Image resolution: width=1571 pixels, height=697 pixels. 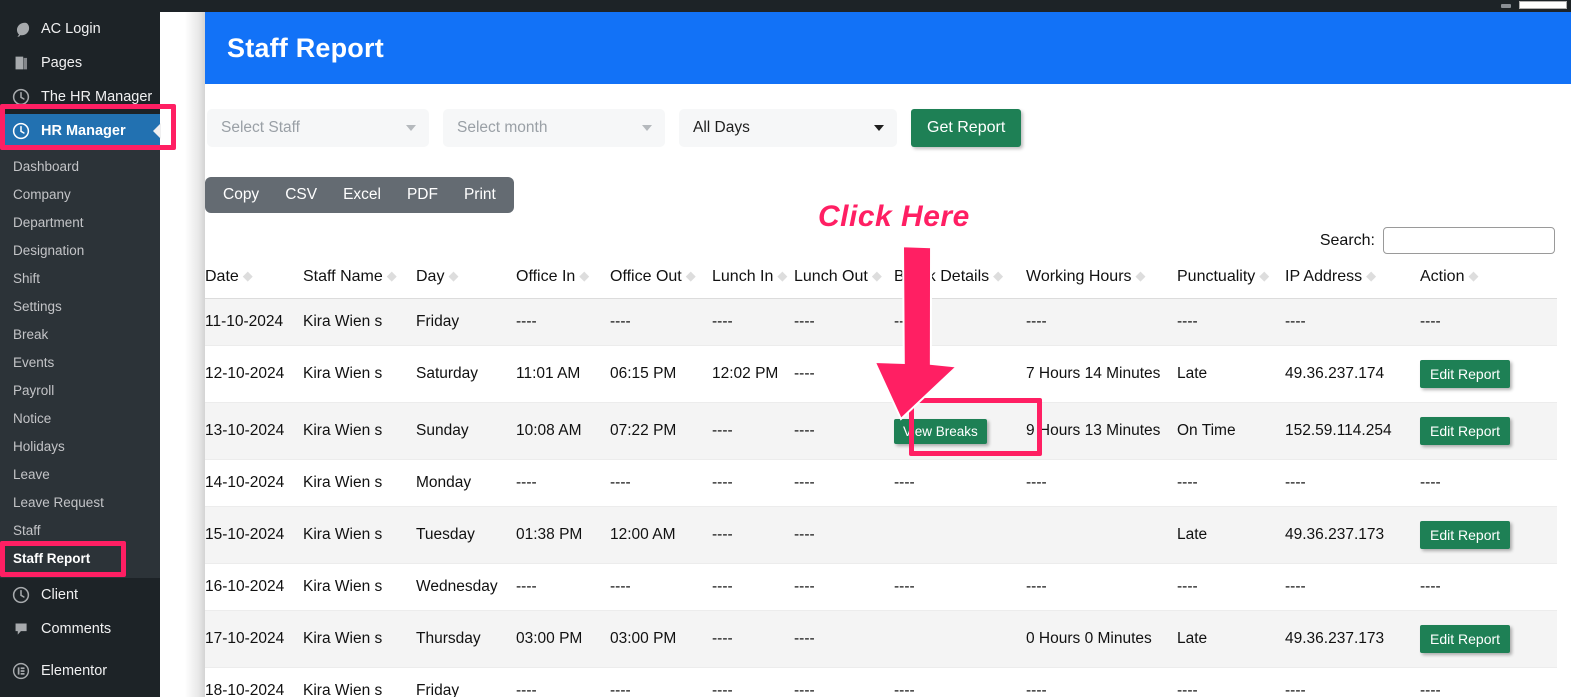 What do you see at coordinates (1488, 280) in the screenshot?
I see `column-header-action: Action ◆` at bounding box center [1488, 280].